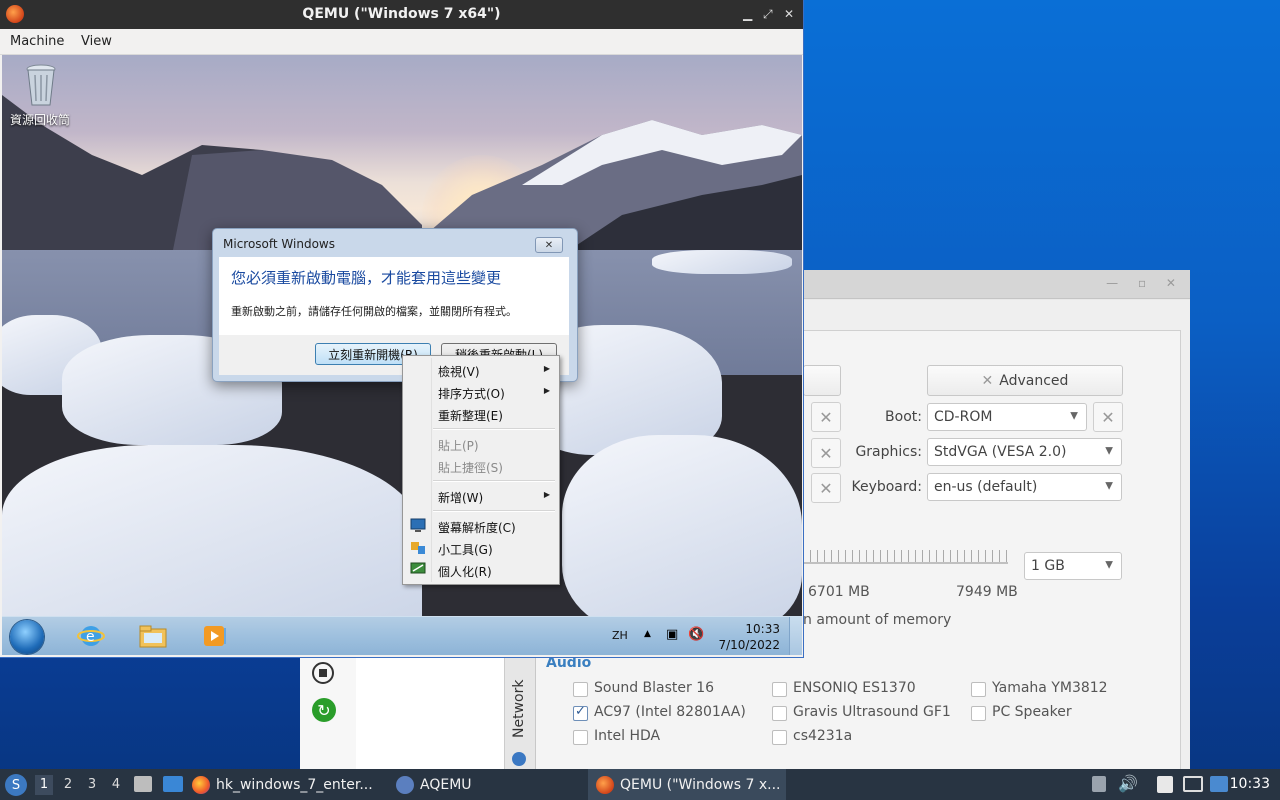 The height and width of the screenshot is (800, 1280). Describe the element at coordinates (494, 429) in the screenshot. I see `menu-separator` at that location.